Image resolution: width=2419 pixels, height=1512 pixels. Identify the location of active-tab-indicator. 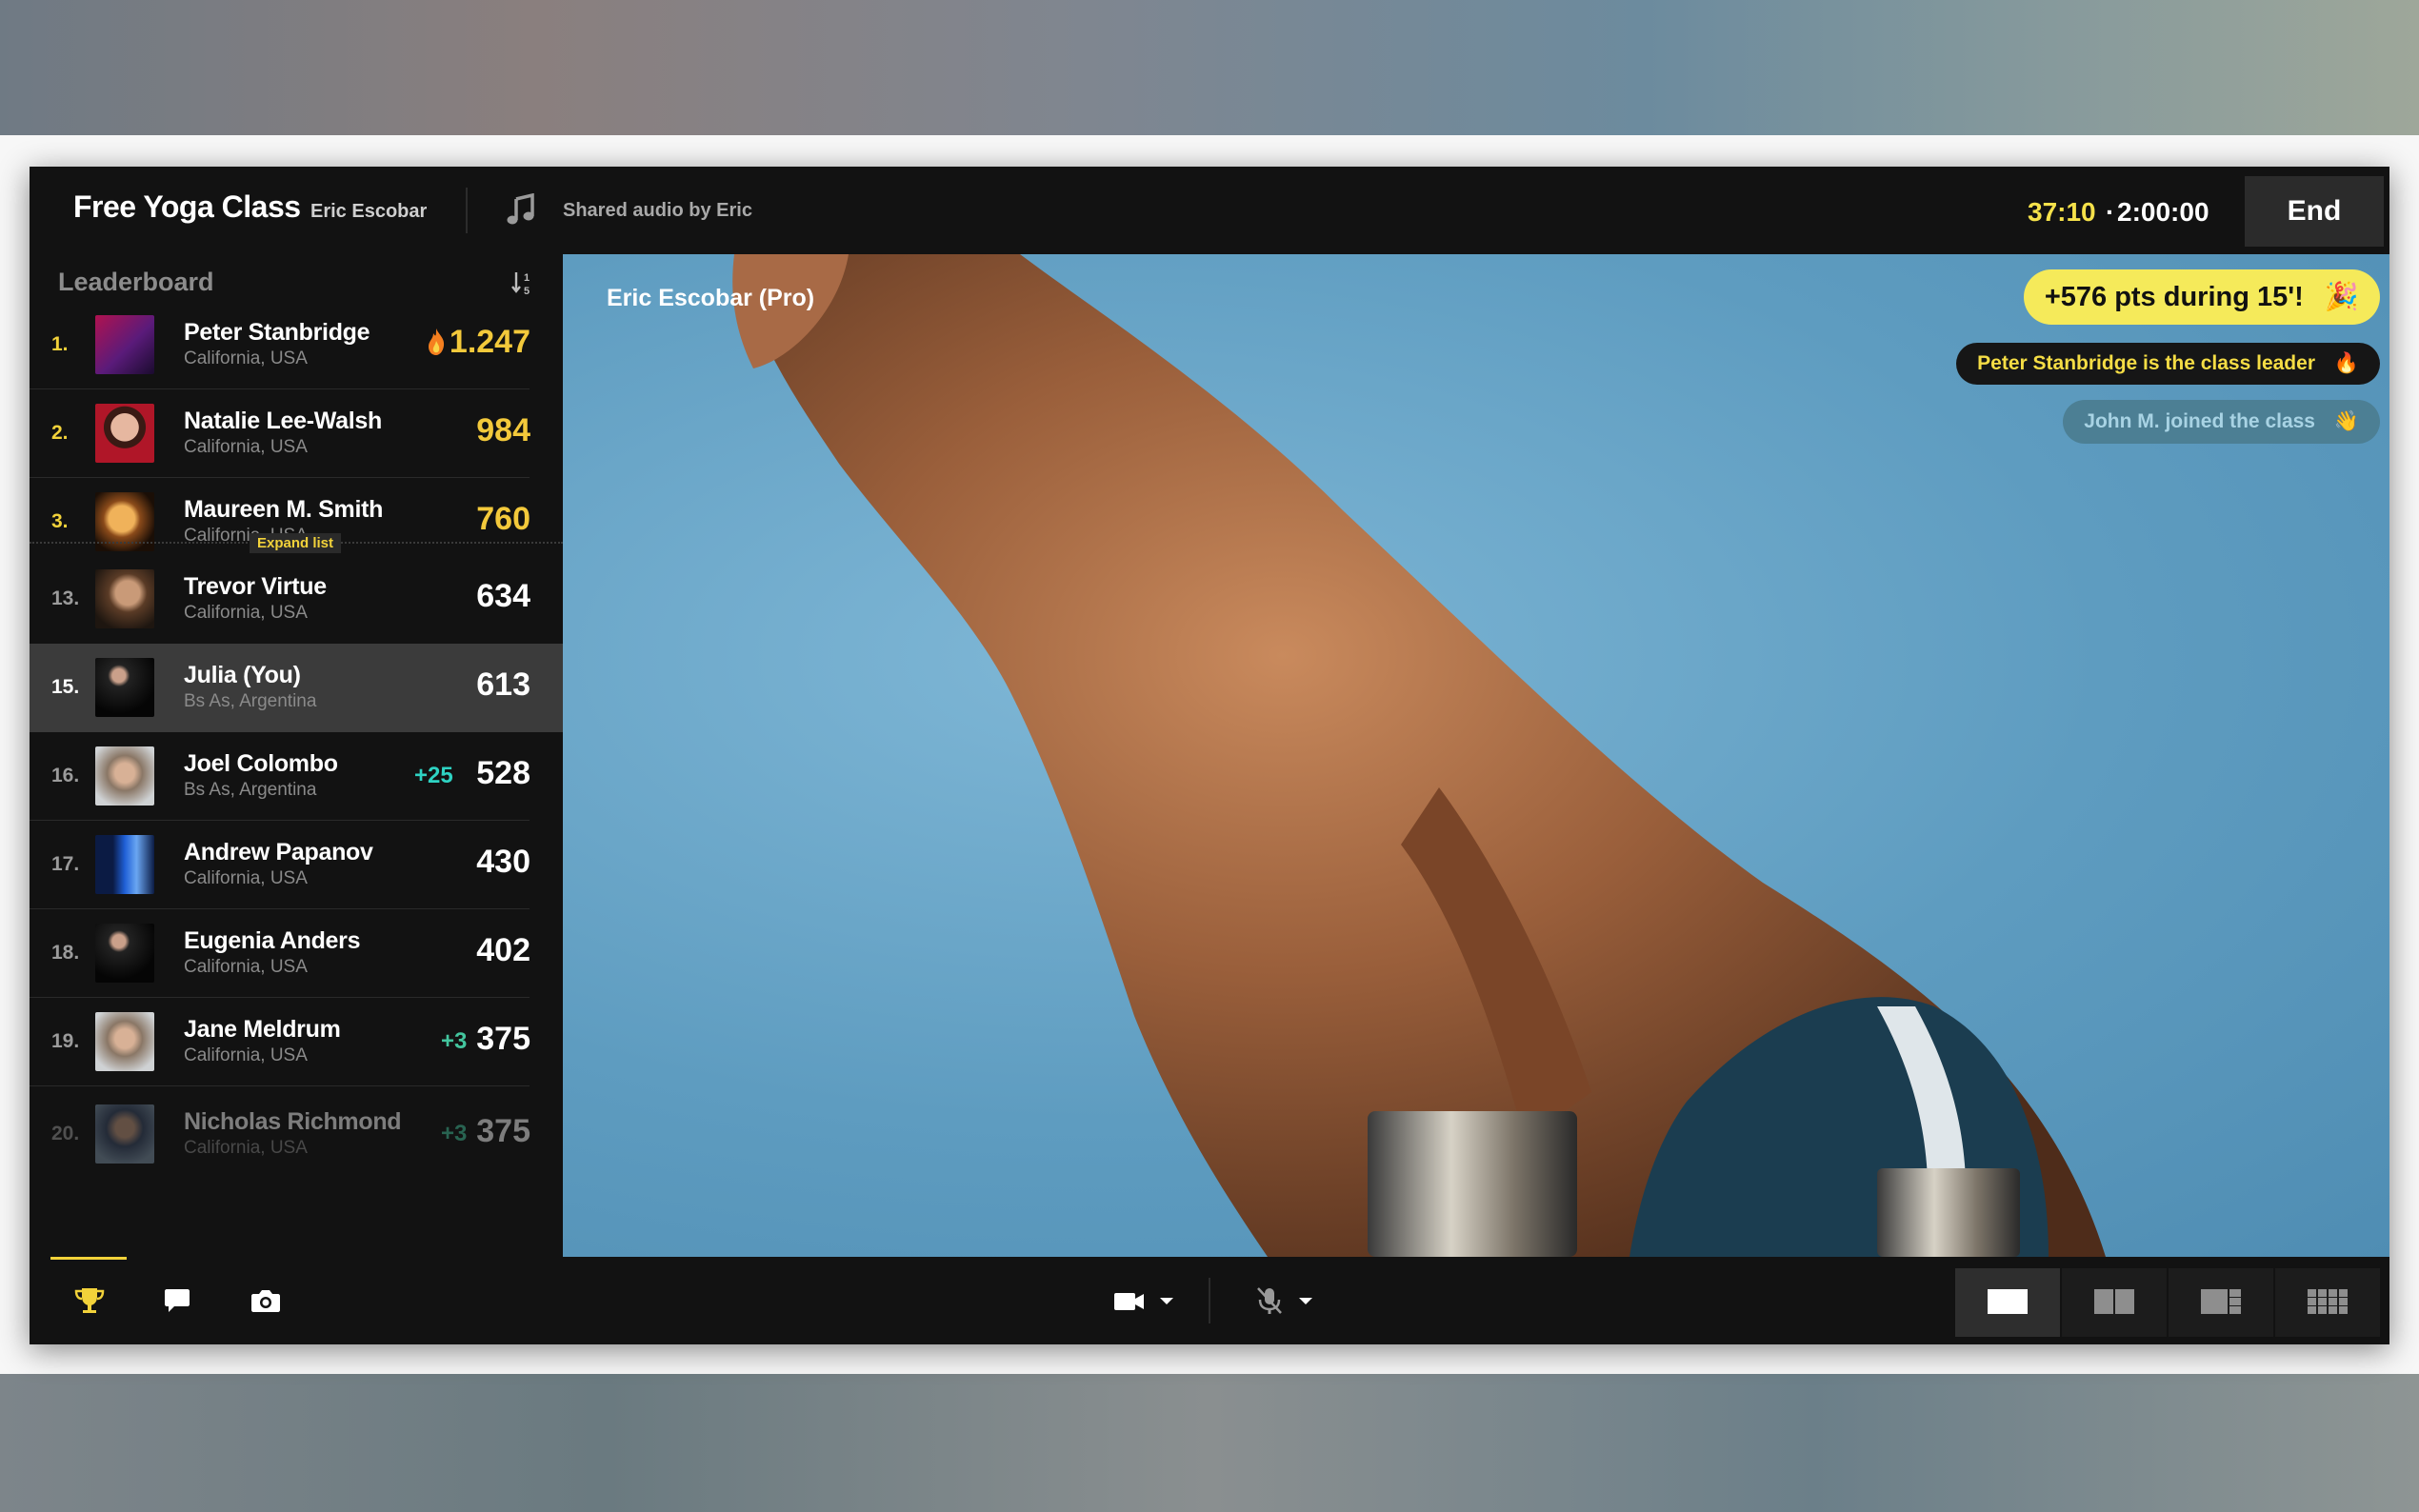
(88, 1258).